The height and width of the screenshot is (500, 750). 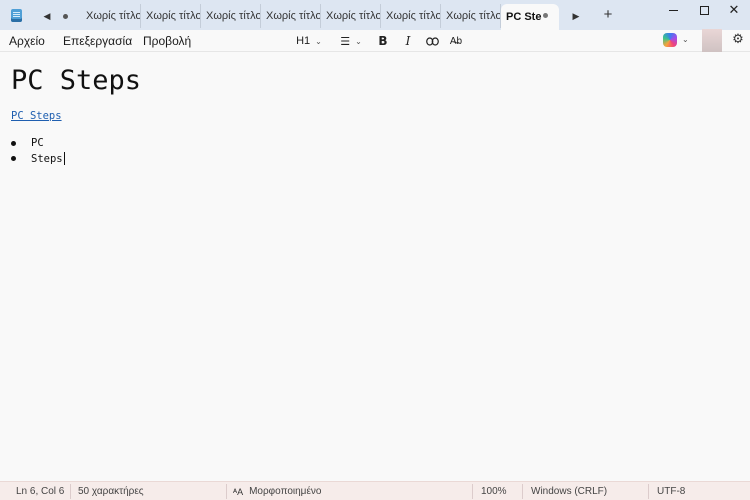 I want to click on link-button, so click(x=432, y=41).